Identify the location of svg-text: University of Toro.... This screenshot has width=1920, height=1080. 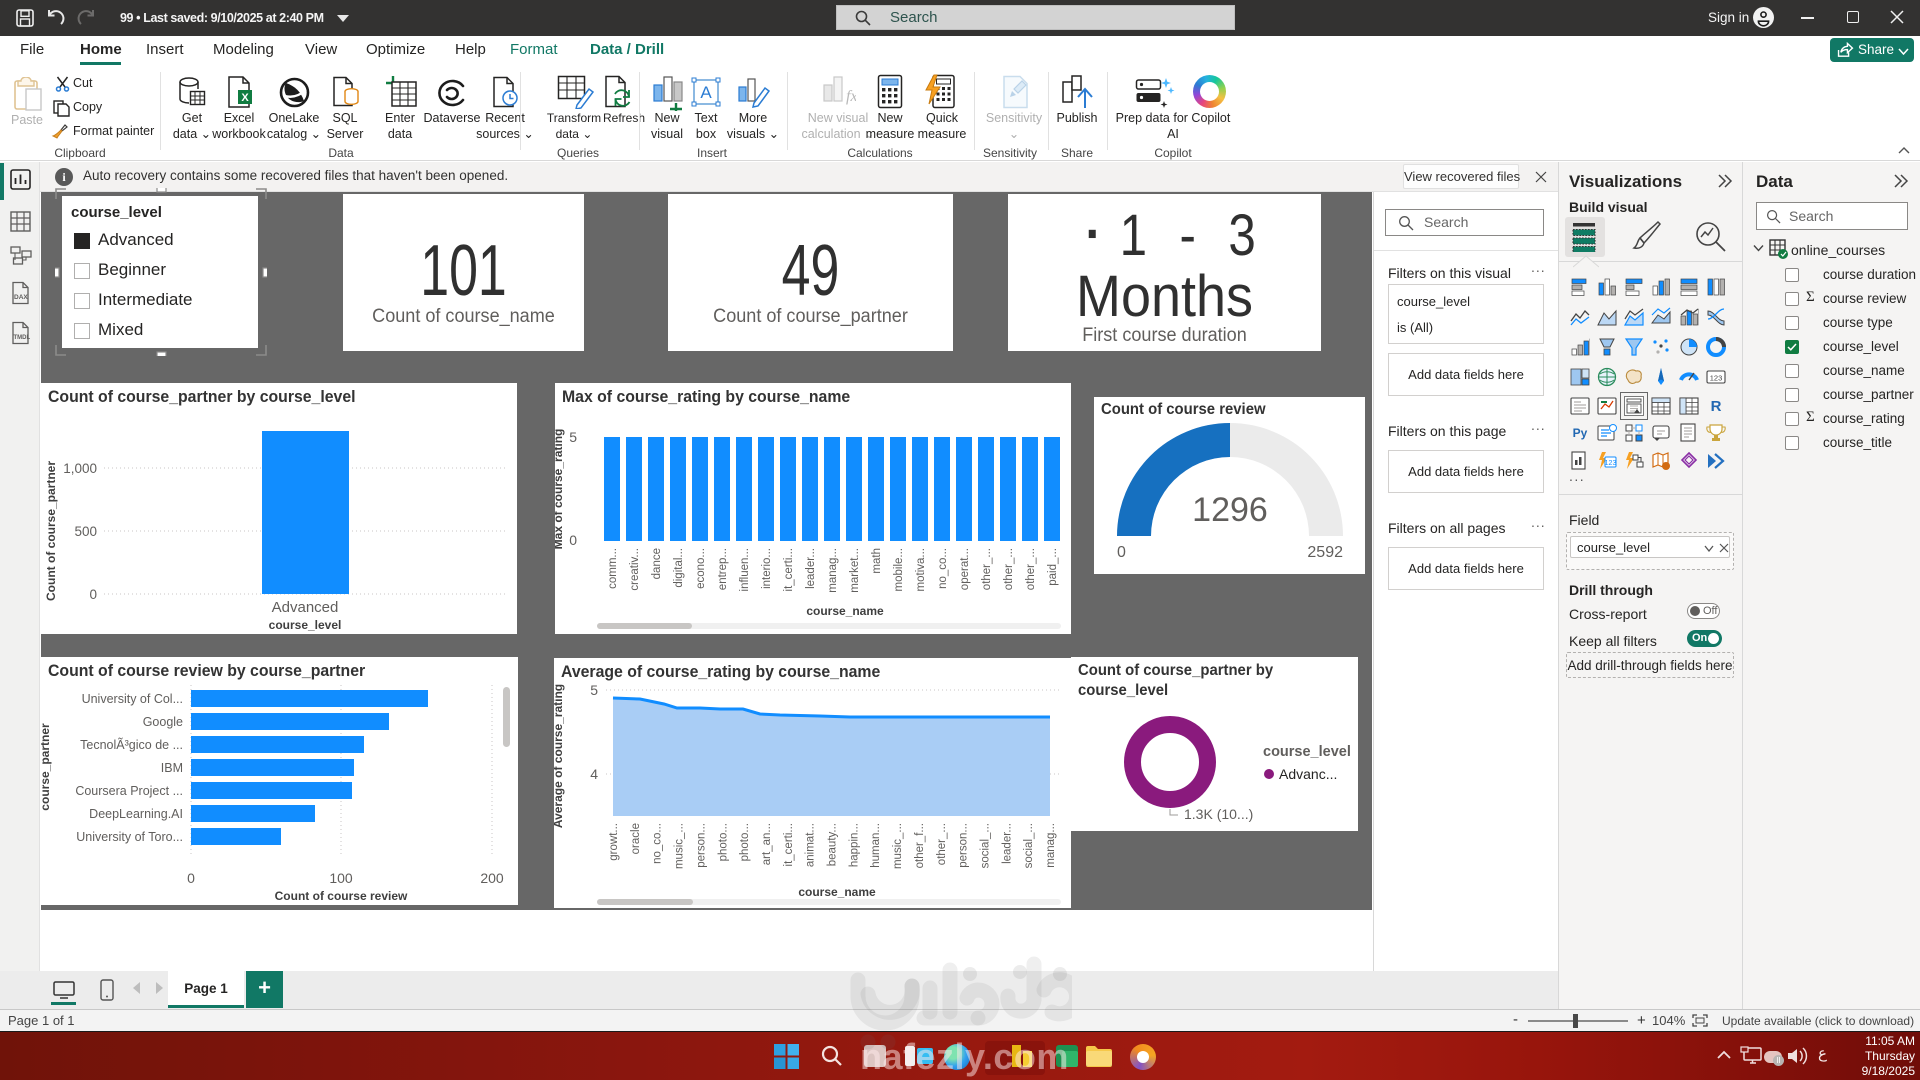
(129, 837).